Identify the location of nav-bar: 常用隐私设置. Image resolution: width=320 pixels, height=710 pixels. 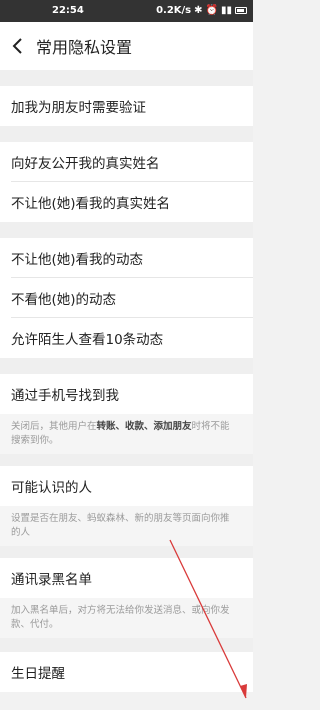
(126, 46).